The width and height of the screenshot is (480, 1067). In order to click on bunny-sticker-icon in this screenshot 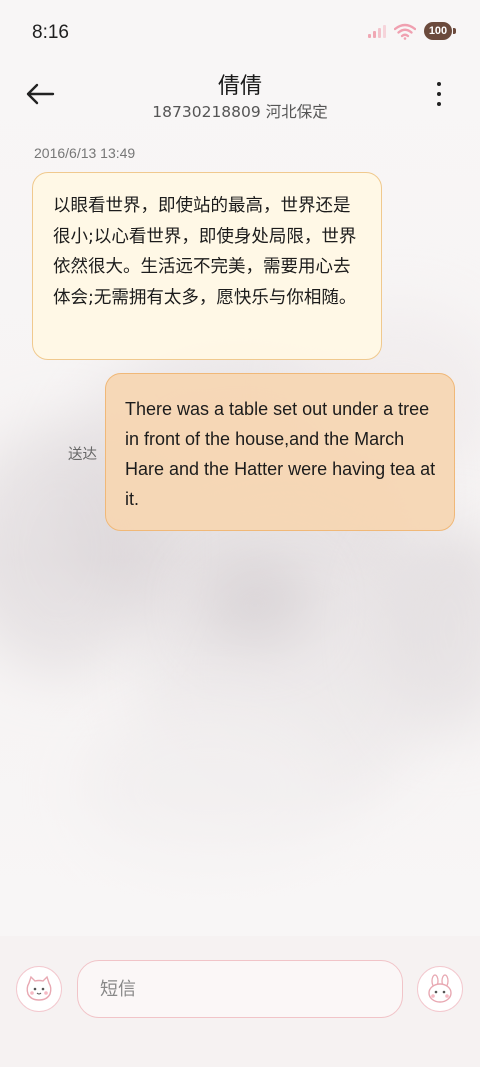, I will do `click(440, 988)`.